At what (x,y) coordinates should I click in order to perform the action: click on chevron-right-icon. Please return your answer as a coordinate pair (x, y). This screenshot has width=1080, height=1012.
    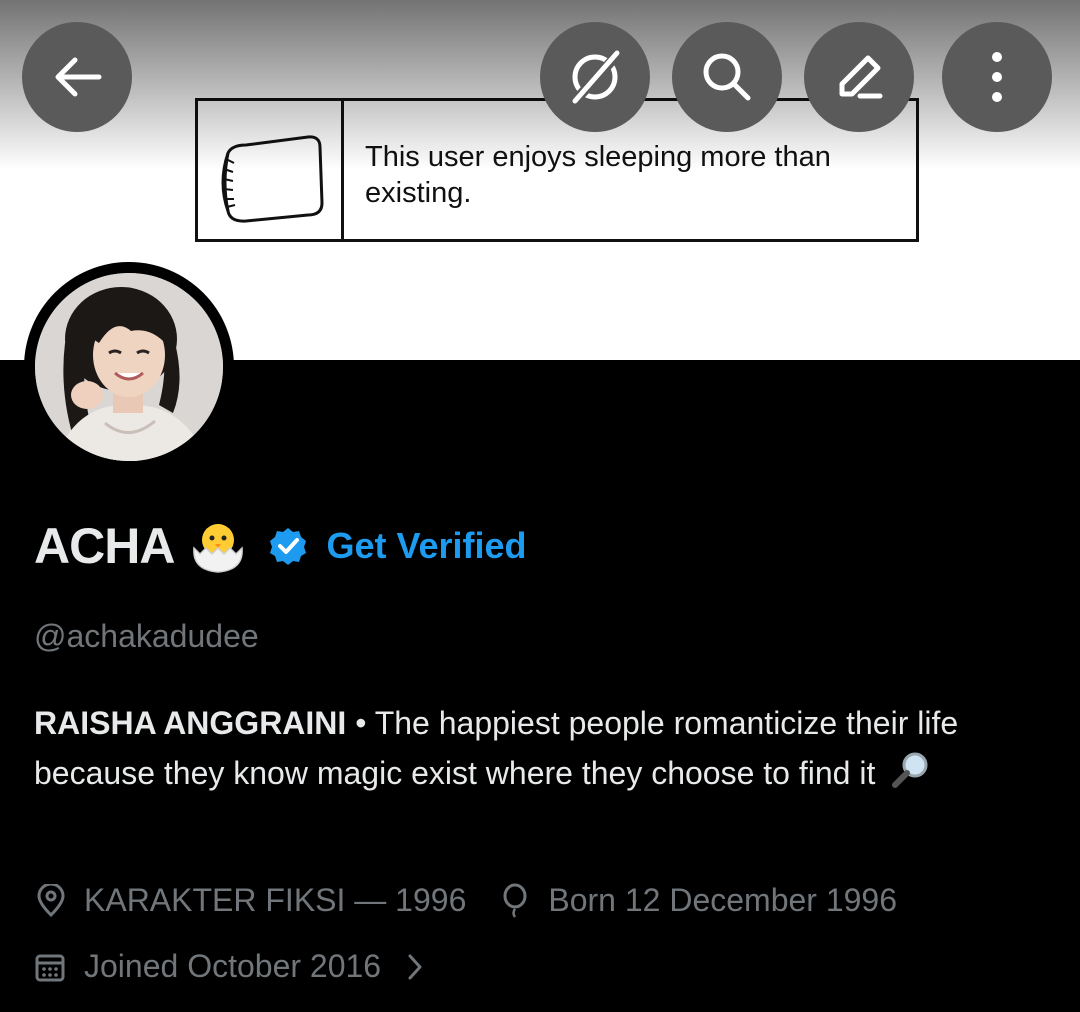
    Looking at the image, I should click on (415, 966).